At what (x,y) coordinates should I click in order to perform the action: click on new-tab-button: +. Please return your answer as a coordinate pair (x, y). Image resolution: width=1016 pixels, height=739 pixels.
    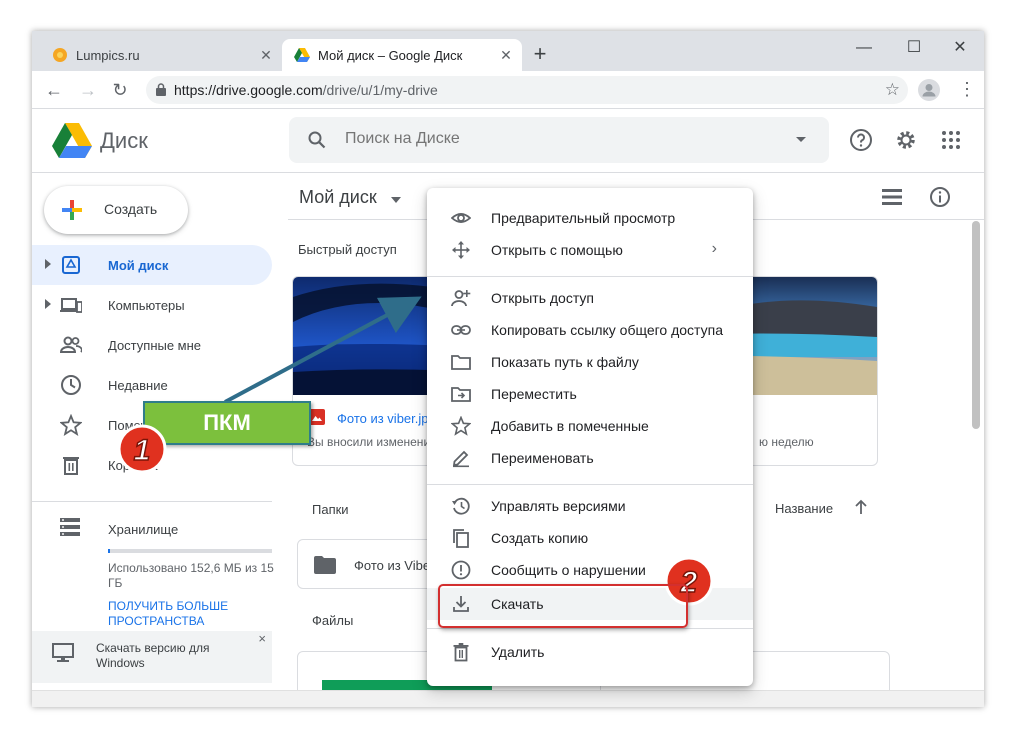
    Looking at the image, I should click on (540, 55).